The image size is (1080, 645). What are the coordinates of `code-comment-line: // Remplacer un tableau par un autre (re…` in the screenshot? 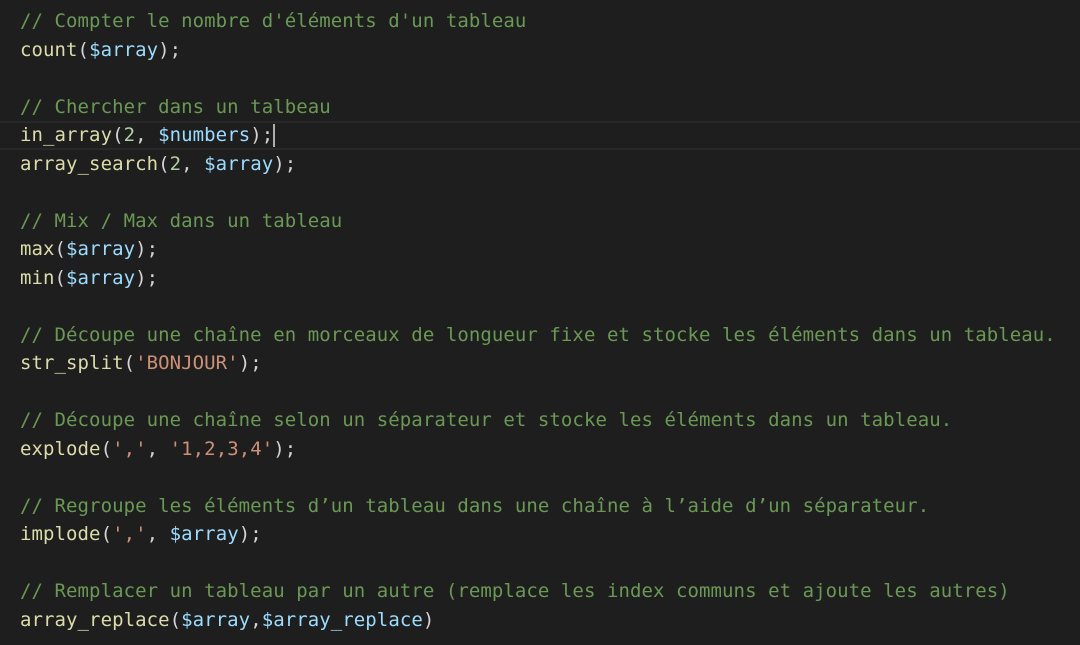 It's located at (540, 591).